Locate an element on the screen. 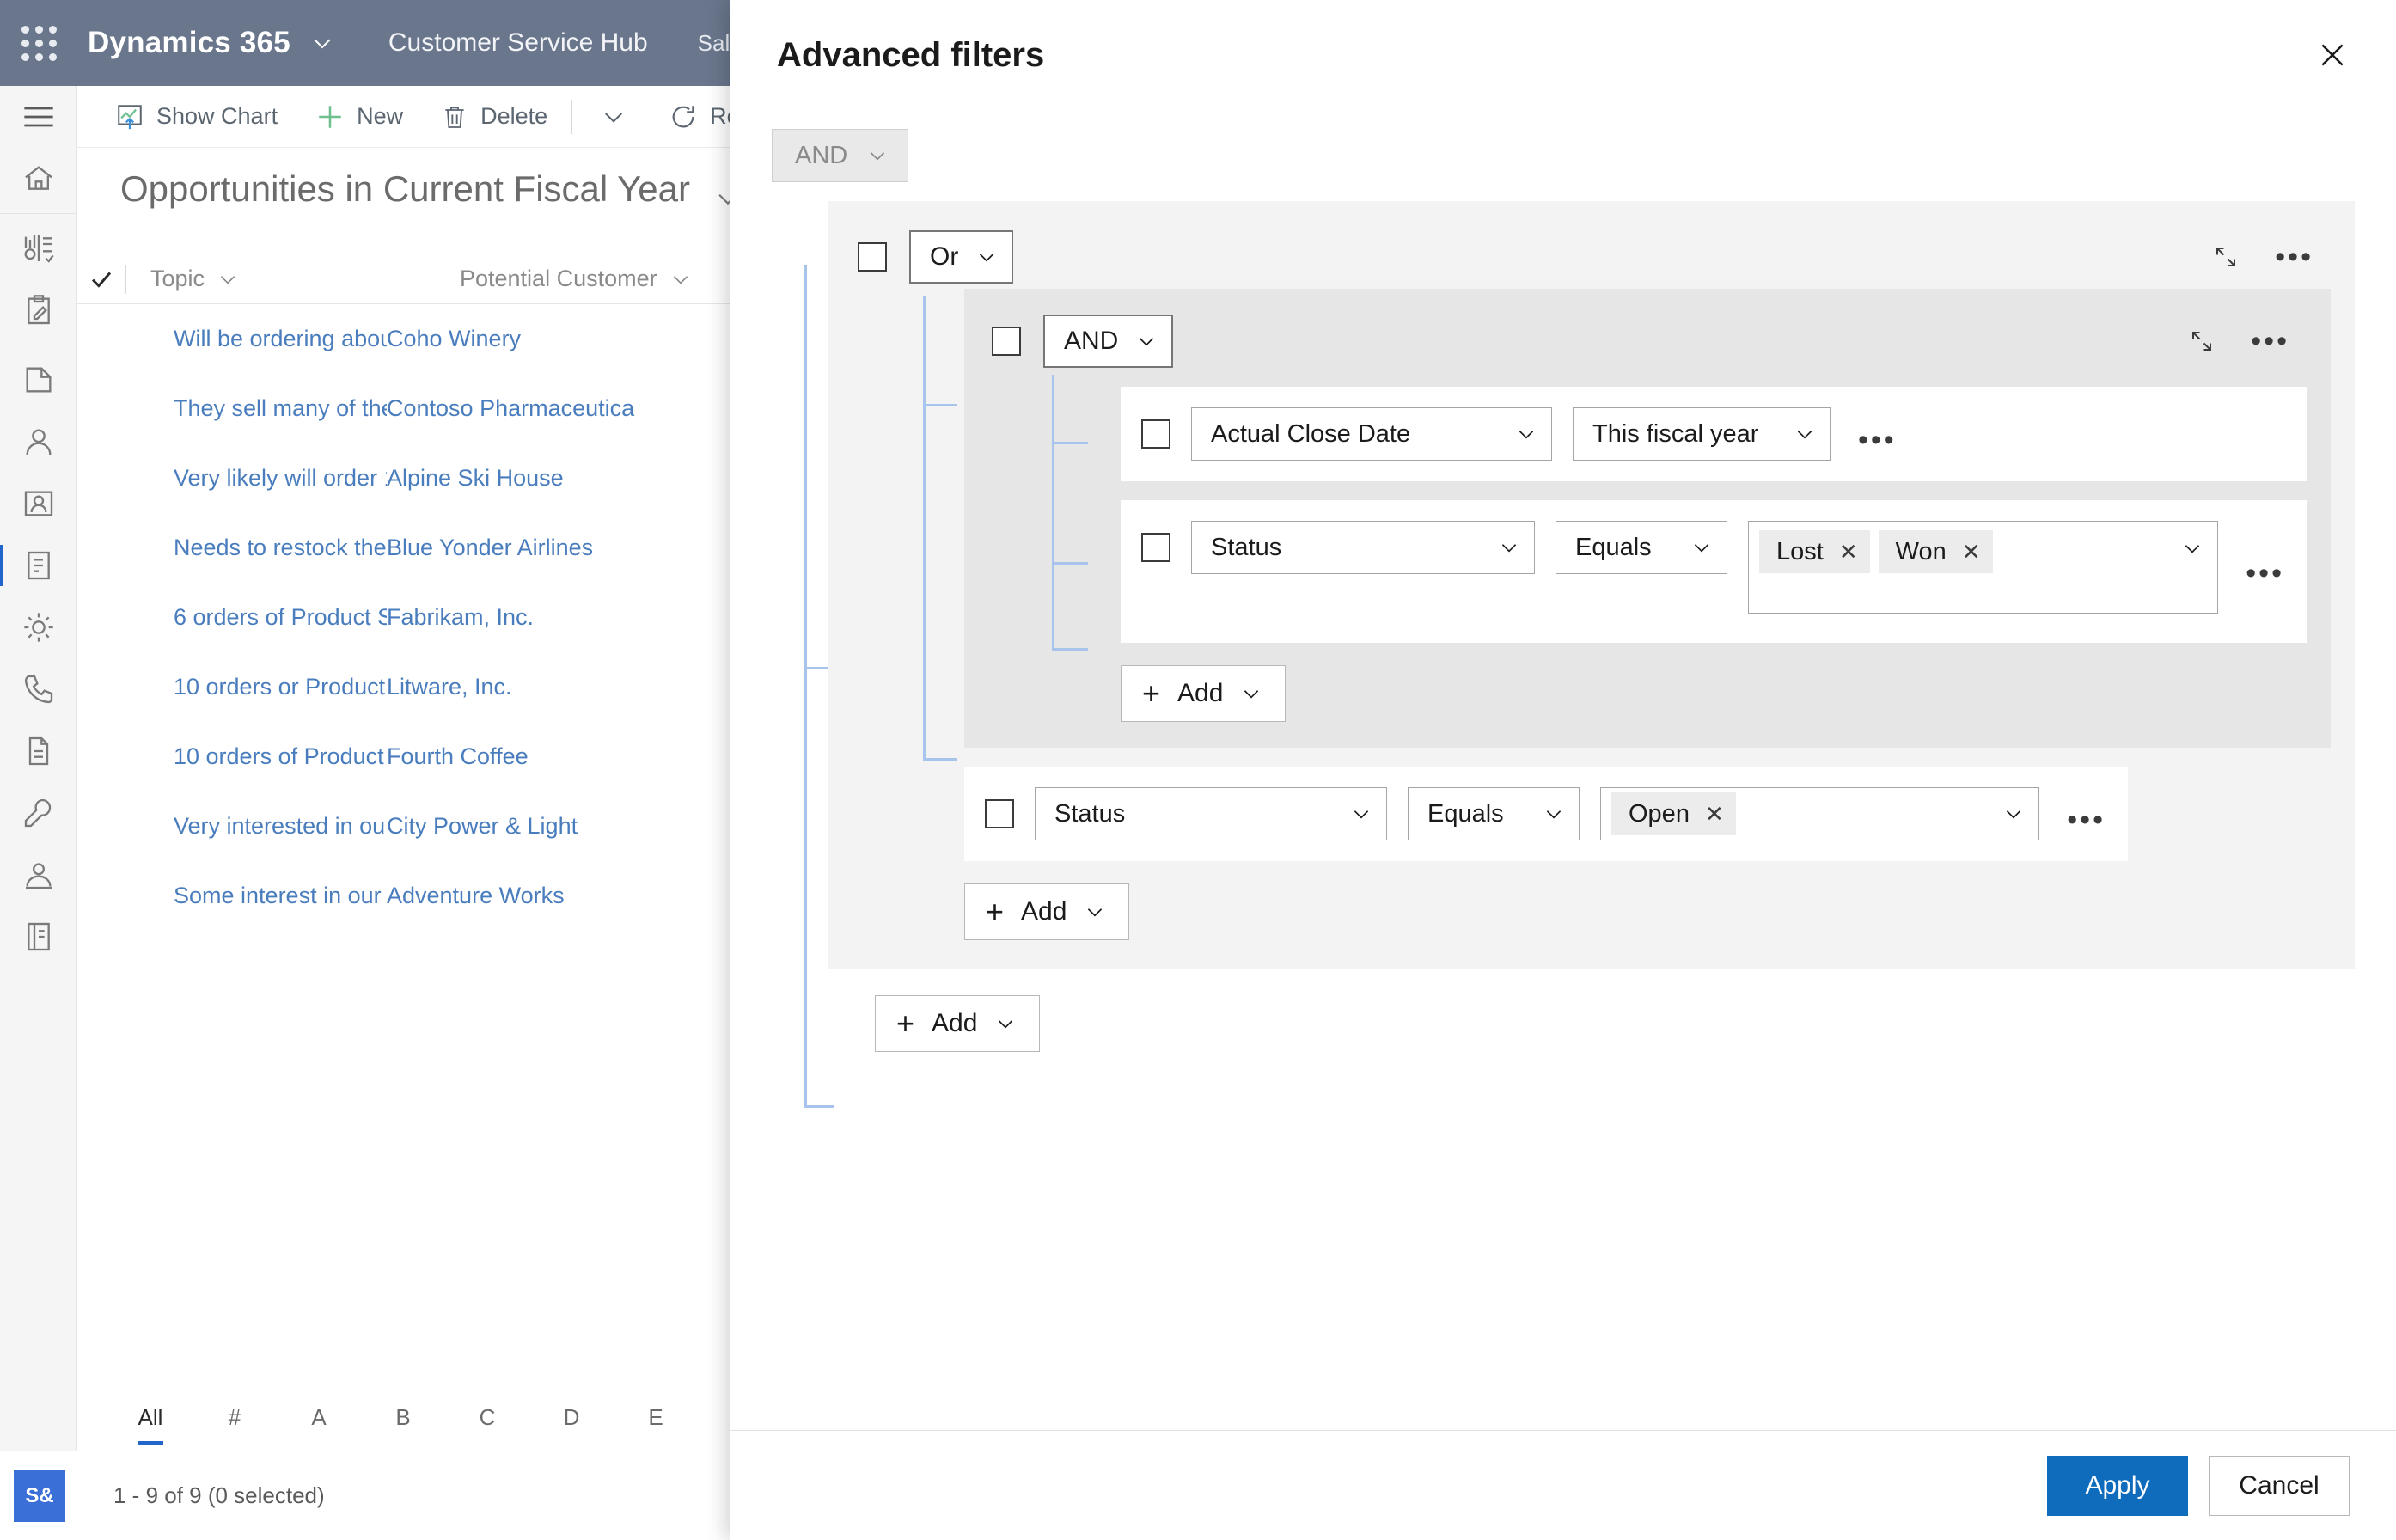 The image size is (2396, 1540). filter-value-token: Lost ✕ is located at coordinates (1814, 551).